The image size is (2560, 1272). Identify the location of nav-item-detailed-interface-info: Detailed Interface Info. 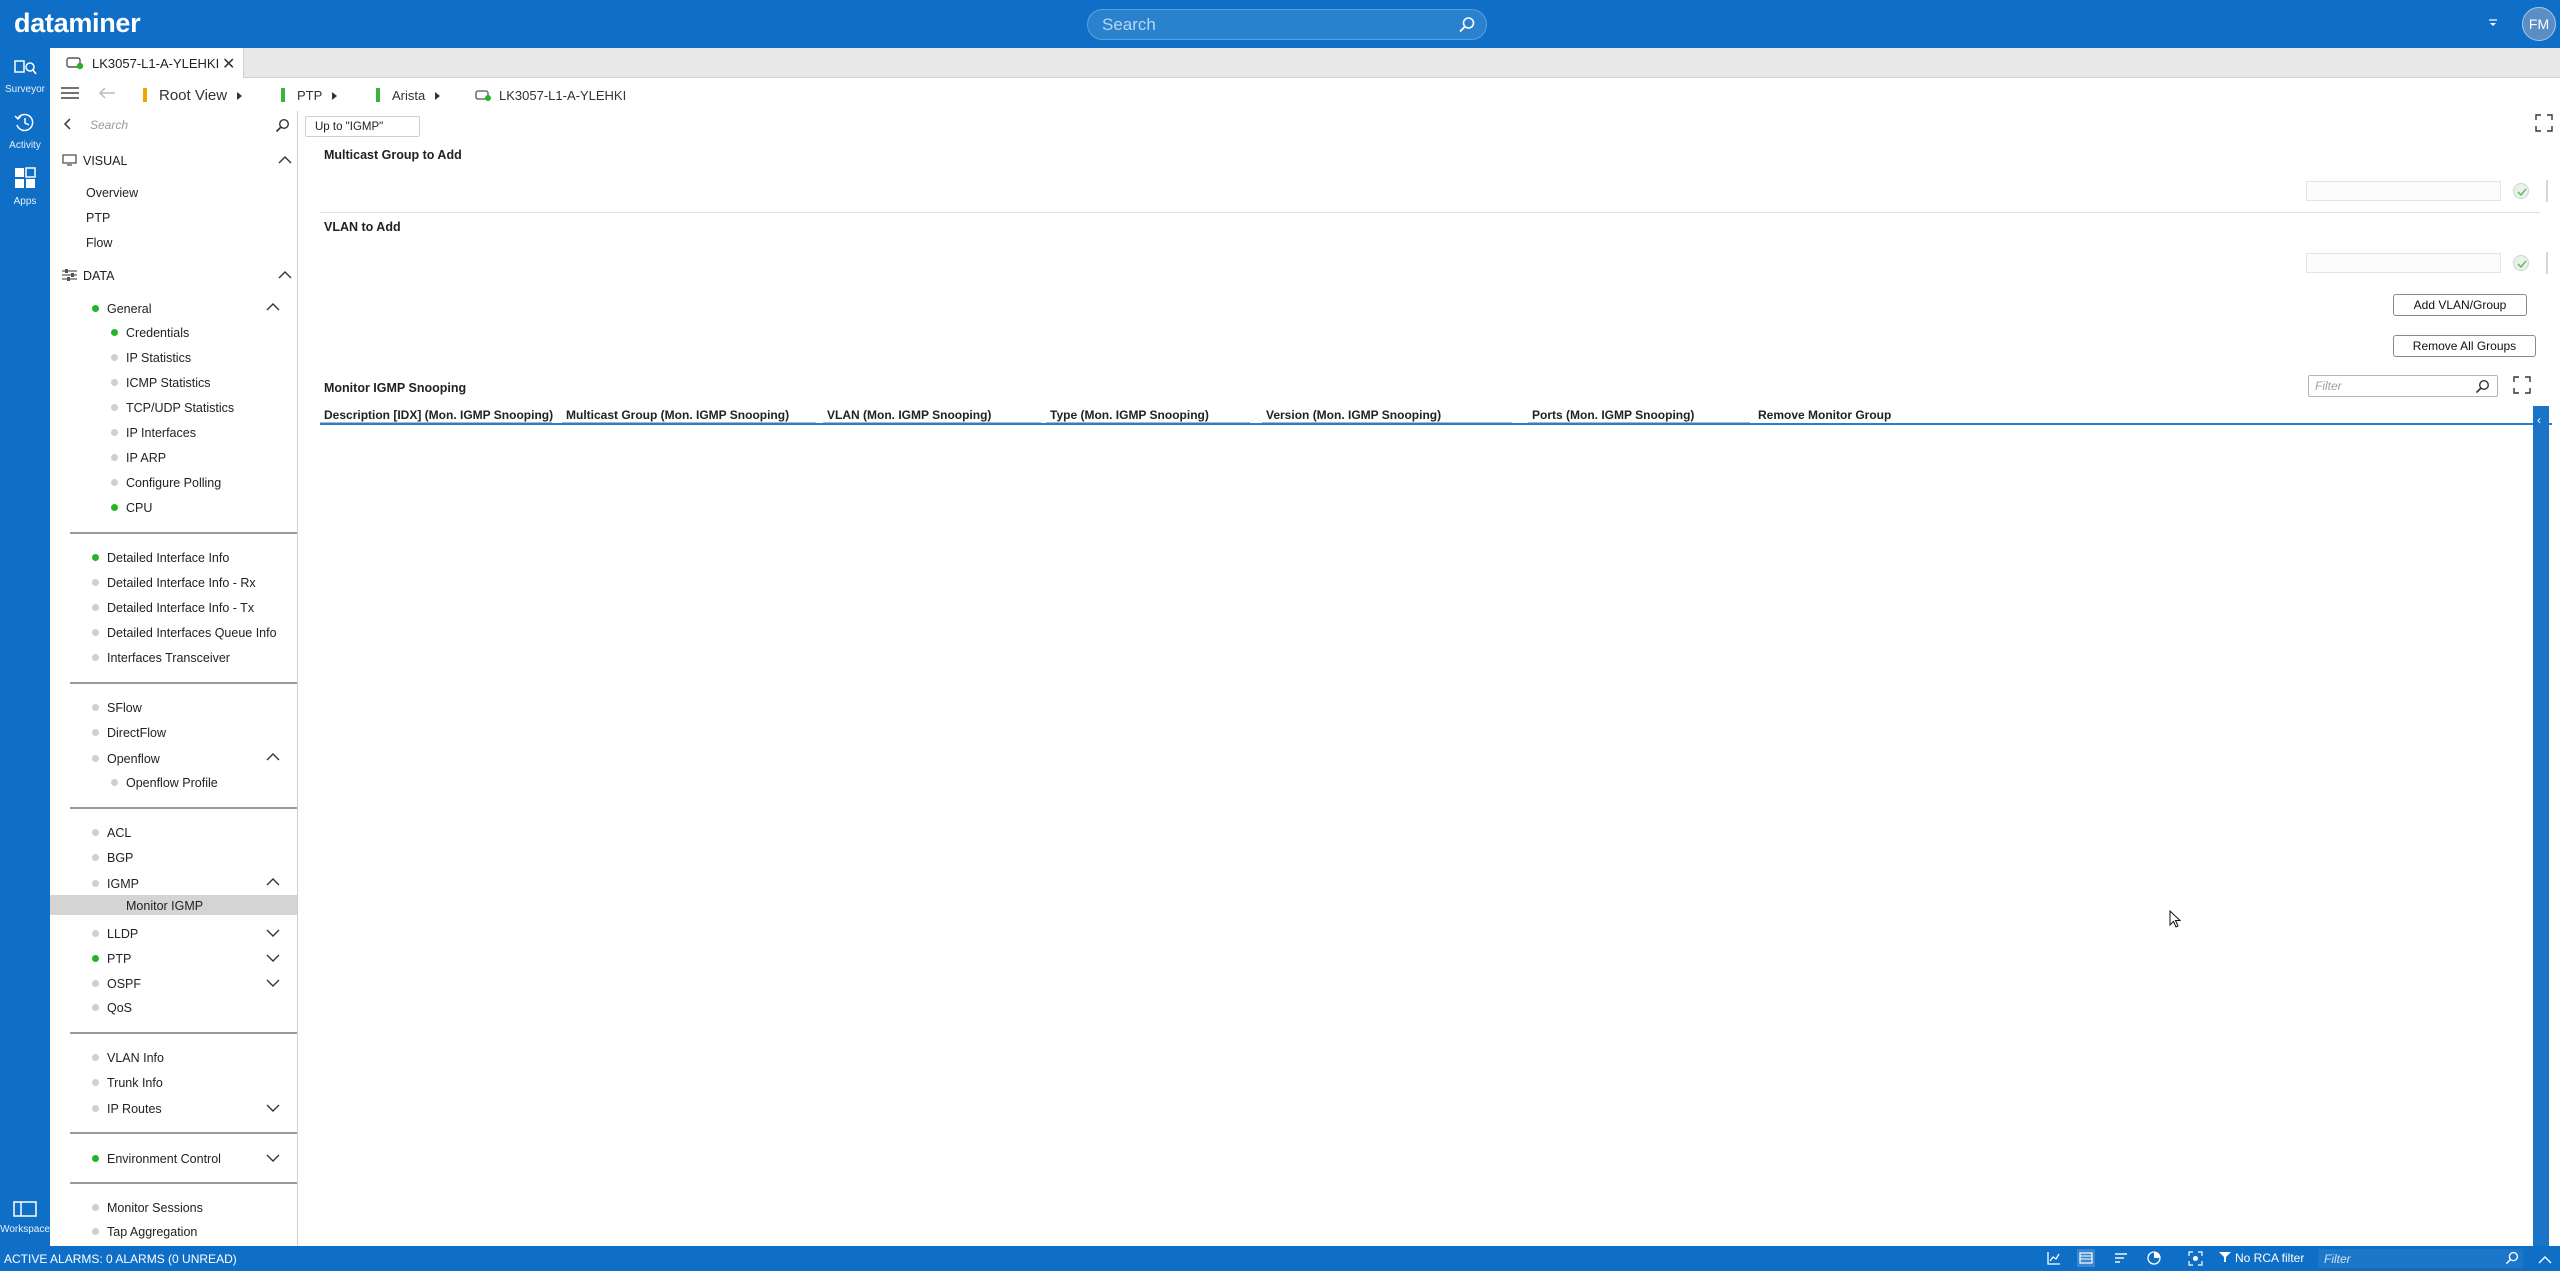
(160, 563).